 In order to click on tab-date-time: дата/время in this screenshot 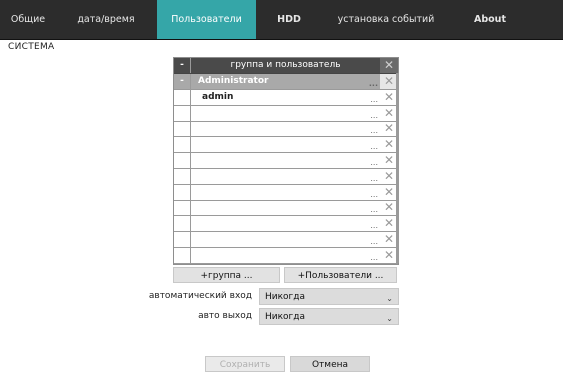, I will do `click(106, 19)`.